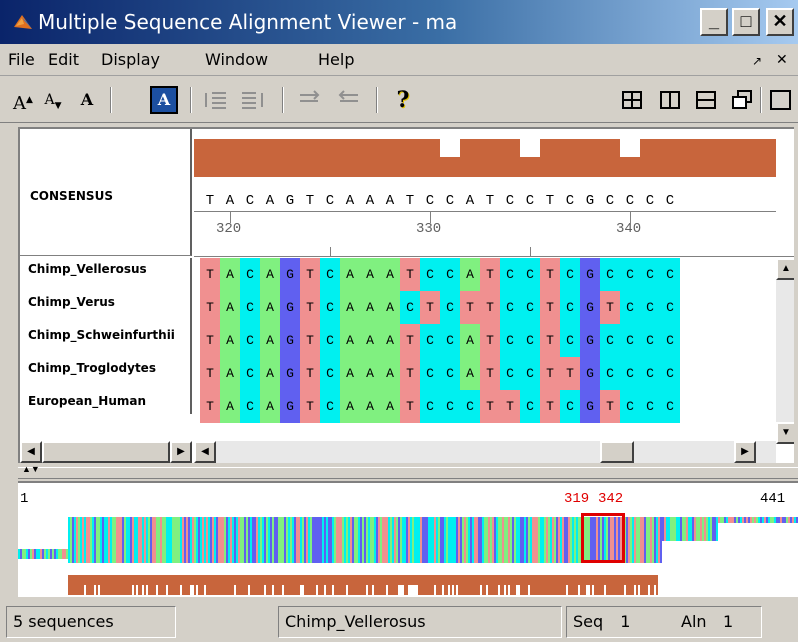 The height and width of the screenshot is (642, 798). What do you see at coordinates (757, 61) in the screenshot?
I see `restore-icon: ↗` at bounding box center [757, 61].